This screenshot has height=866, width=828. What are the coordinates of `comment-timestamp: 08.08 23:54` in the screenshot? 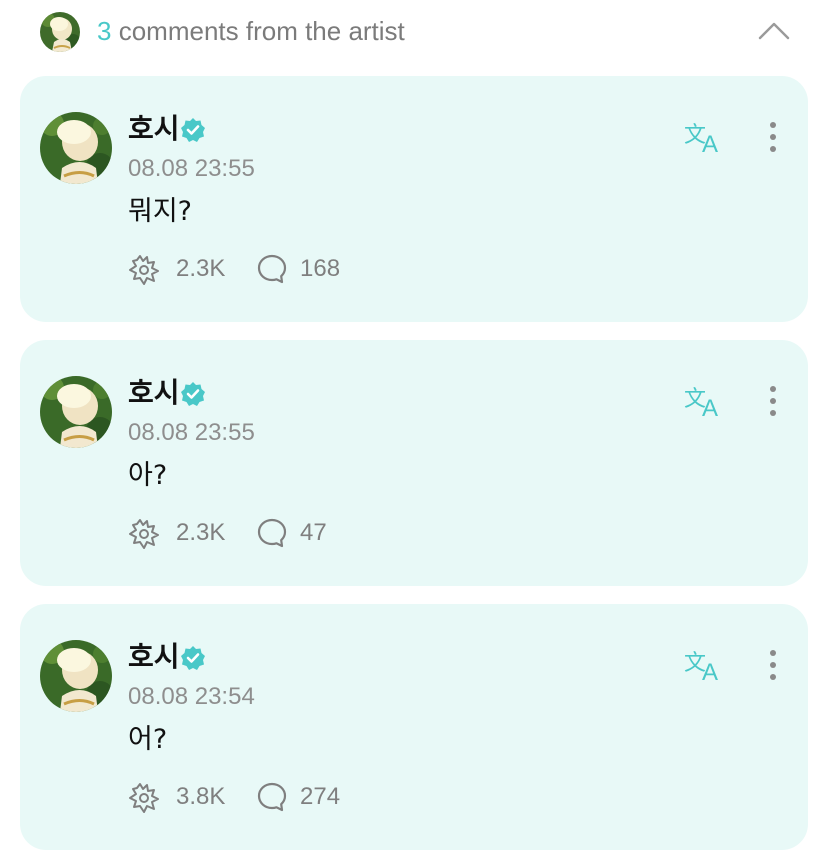 It's located at (191, 696).